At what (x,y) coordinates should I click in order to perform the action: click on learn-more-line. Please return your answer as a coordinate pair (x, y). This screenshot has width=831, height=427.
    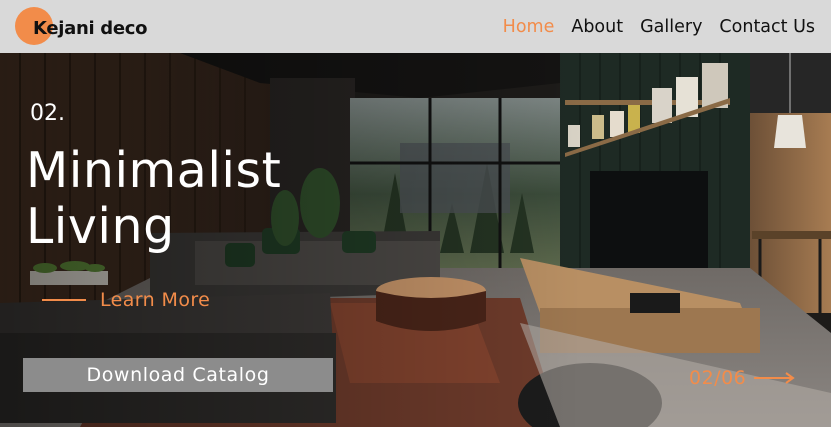
    Looking at the image, I should click on (64, 300).